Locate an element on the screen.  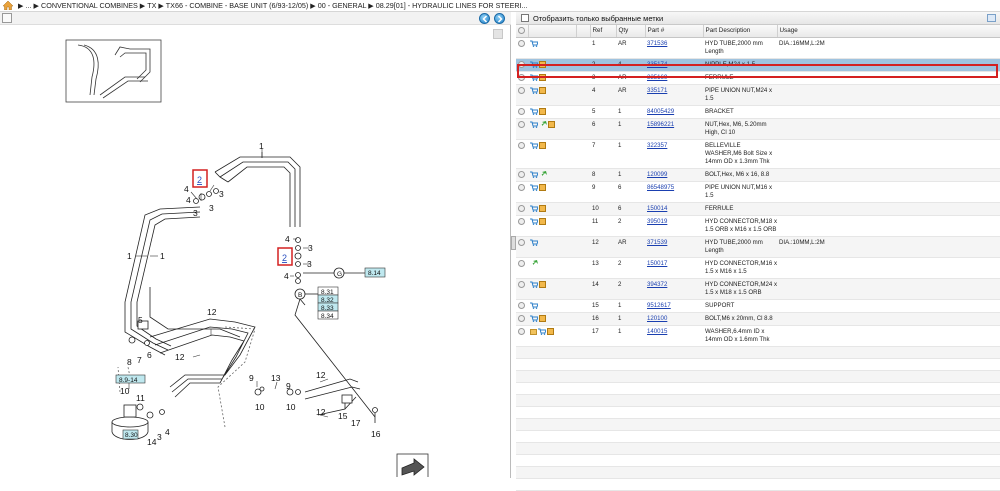
callout-2: 2 is located at coordinates (199, 180).